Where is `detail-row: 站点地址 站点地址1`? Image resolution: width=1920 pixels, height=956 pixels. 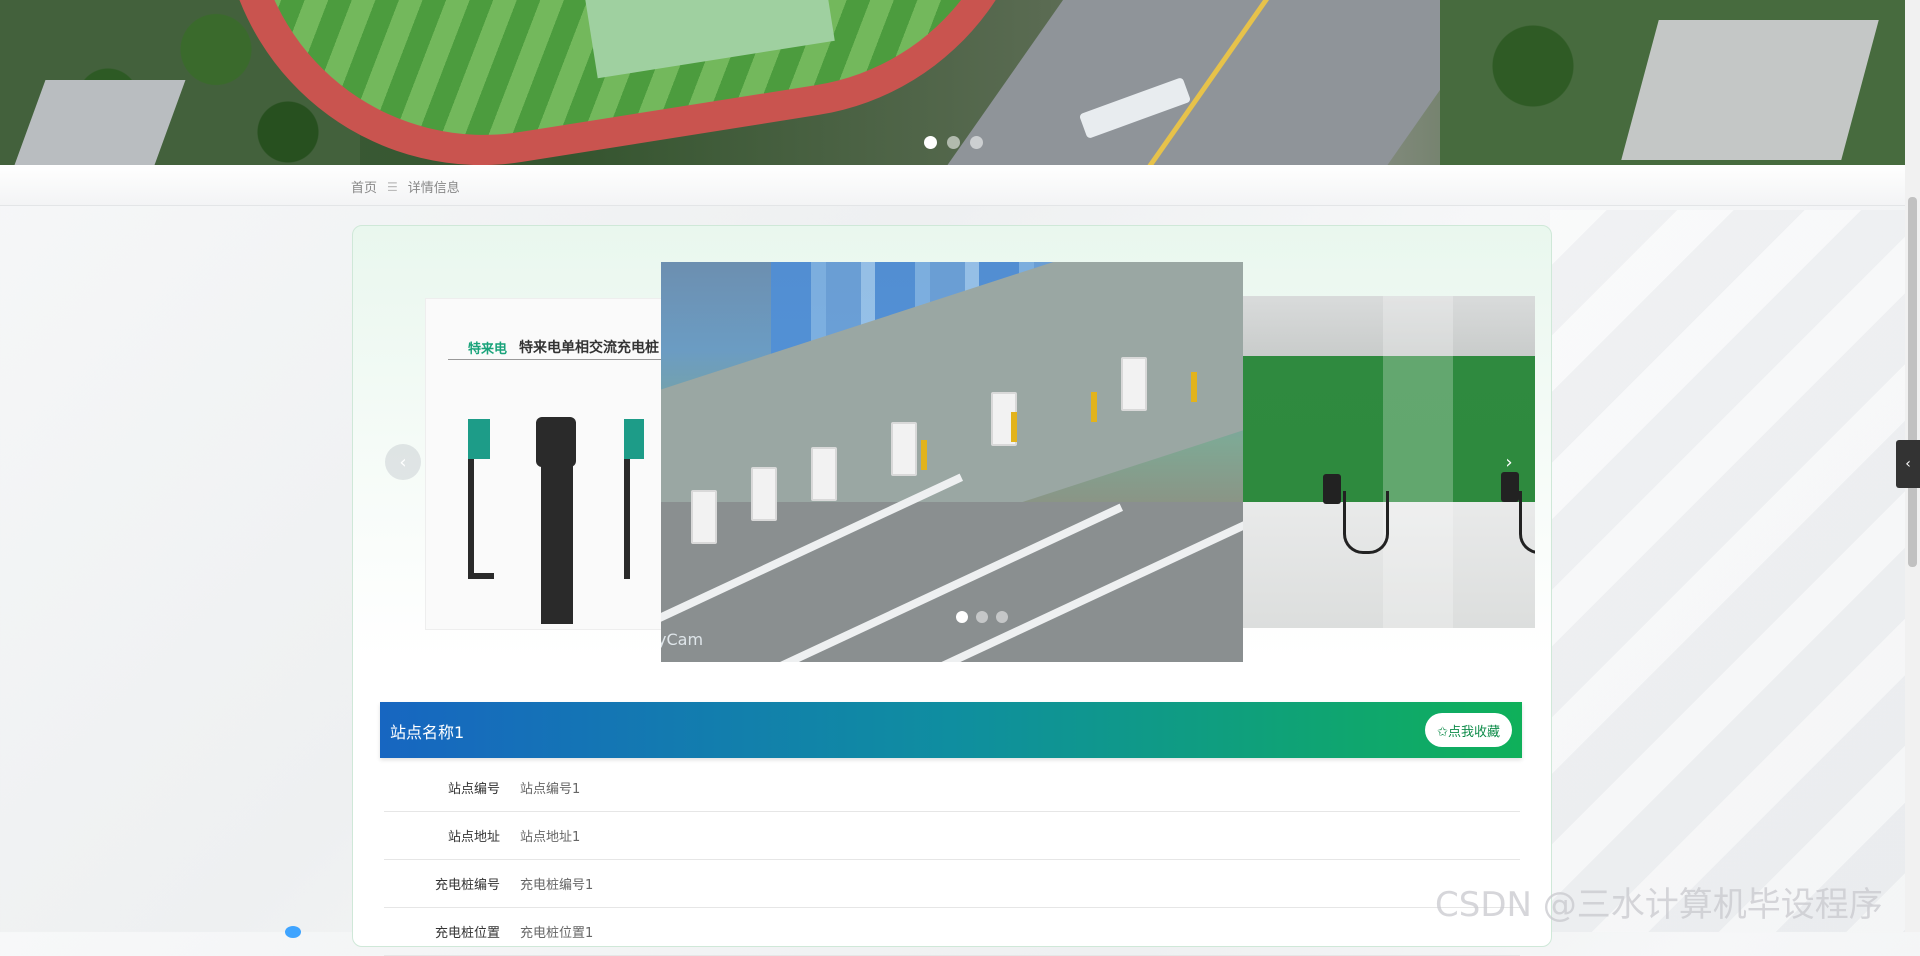 detail-row: 站点地址 站点地址1 is located at coordinates (952, 836).